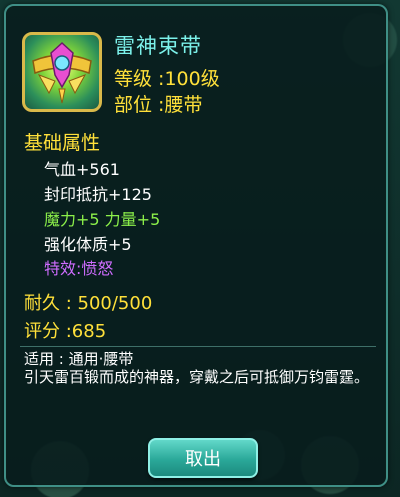 This screenshot has width=400, height=497. What do you see at coordinates (197, 377) in the screenshot?
I see `flavor-text: 引天雷百锻而成的神器，穿戴之后可抵御万钧雷霆。` at bounding box center [197, 377].